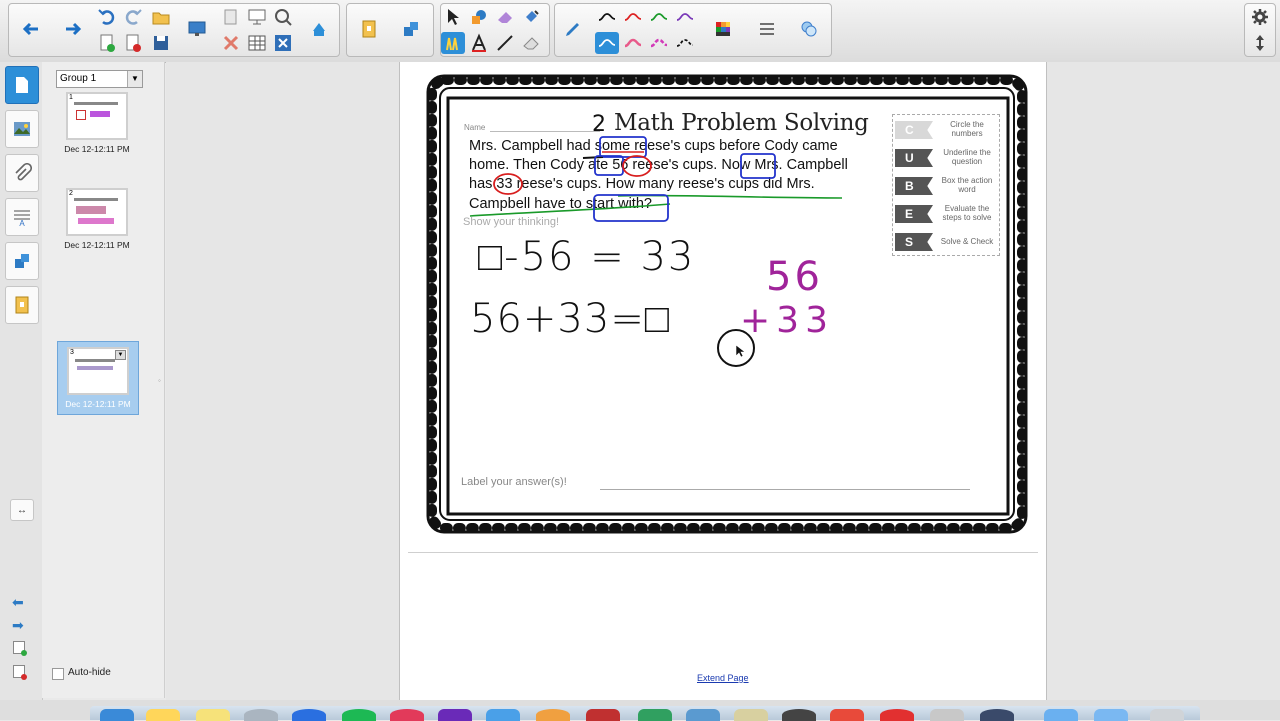 This screenshot has height=721, width=1280. I want to click on delete-page-small-icon, so click(20, 672).